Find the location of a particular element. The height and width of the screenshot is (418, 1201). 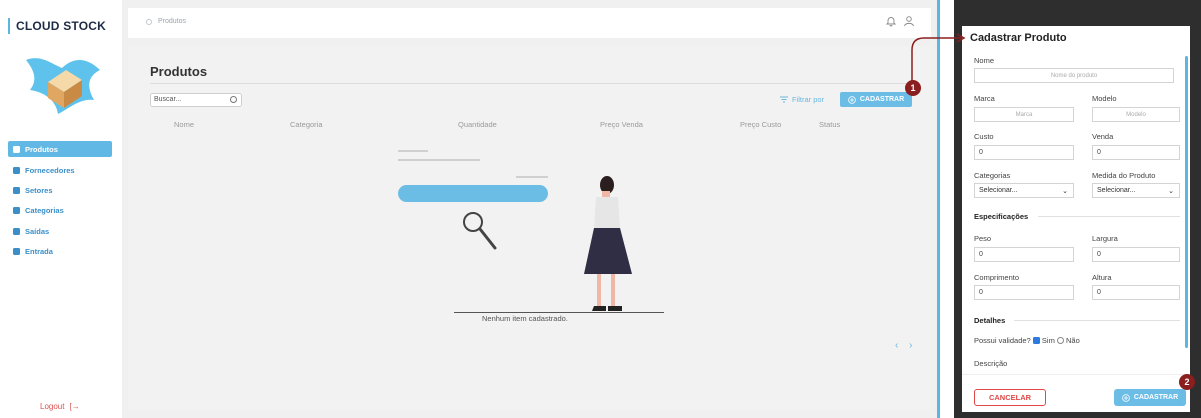

validade-no-radio is located at coordinates (1060, 340).